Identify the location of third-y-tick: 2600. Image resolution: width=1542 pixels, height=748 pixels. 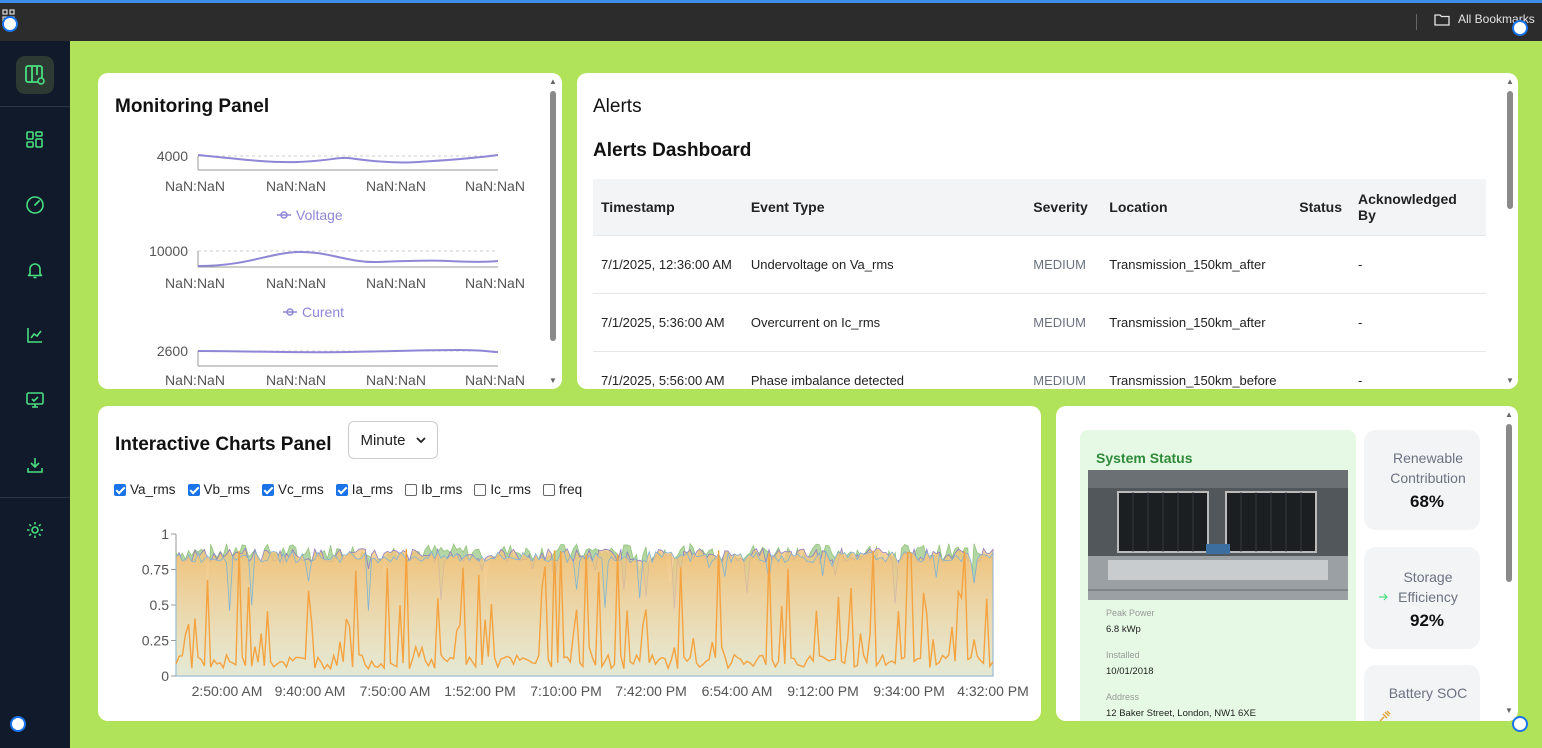
(172, 351).